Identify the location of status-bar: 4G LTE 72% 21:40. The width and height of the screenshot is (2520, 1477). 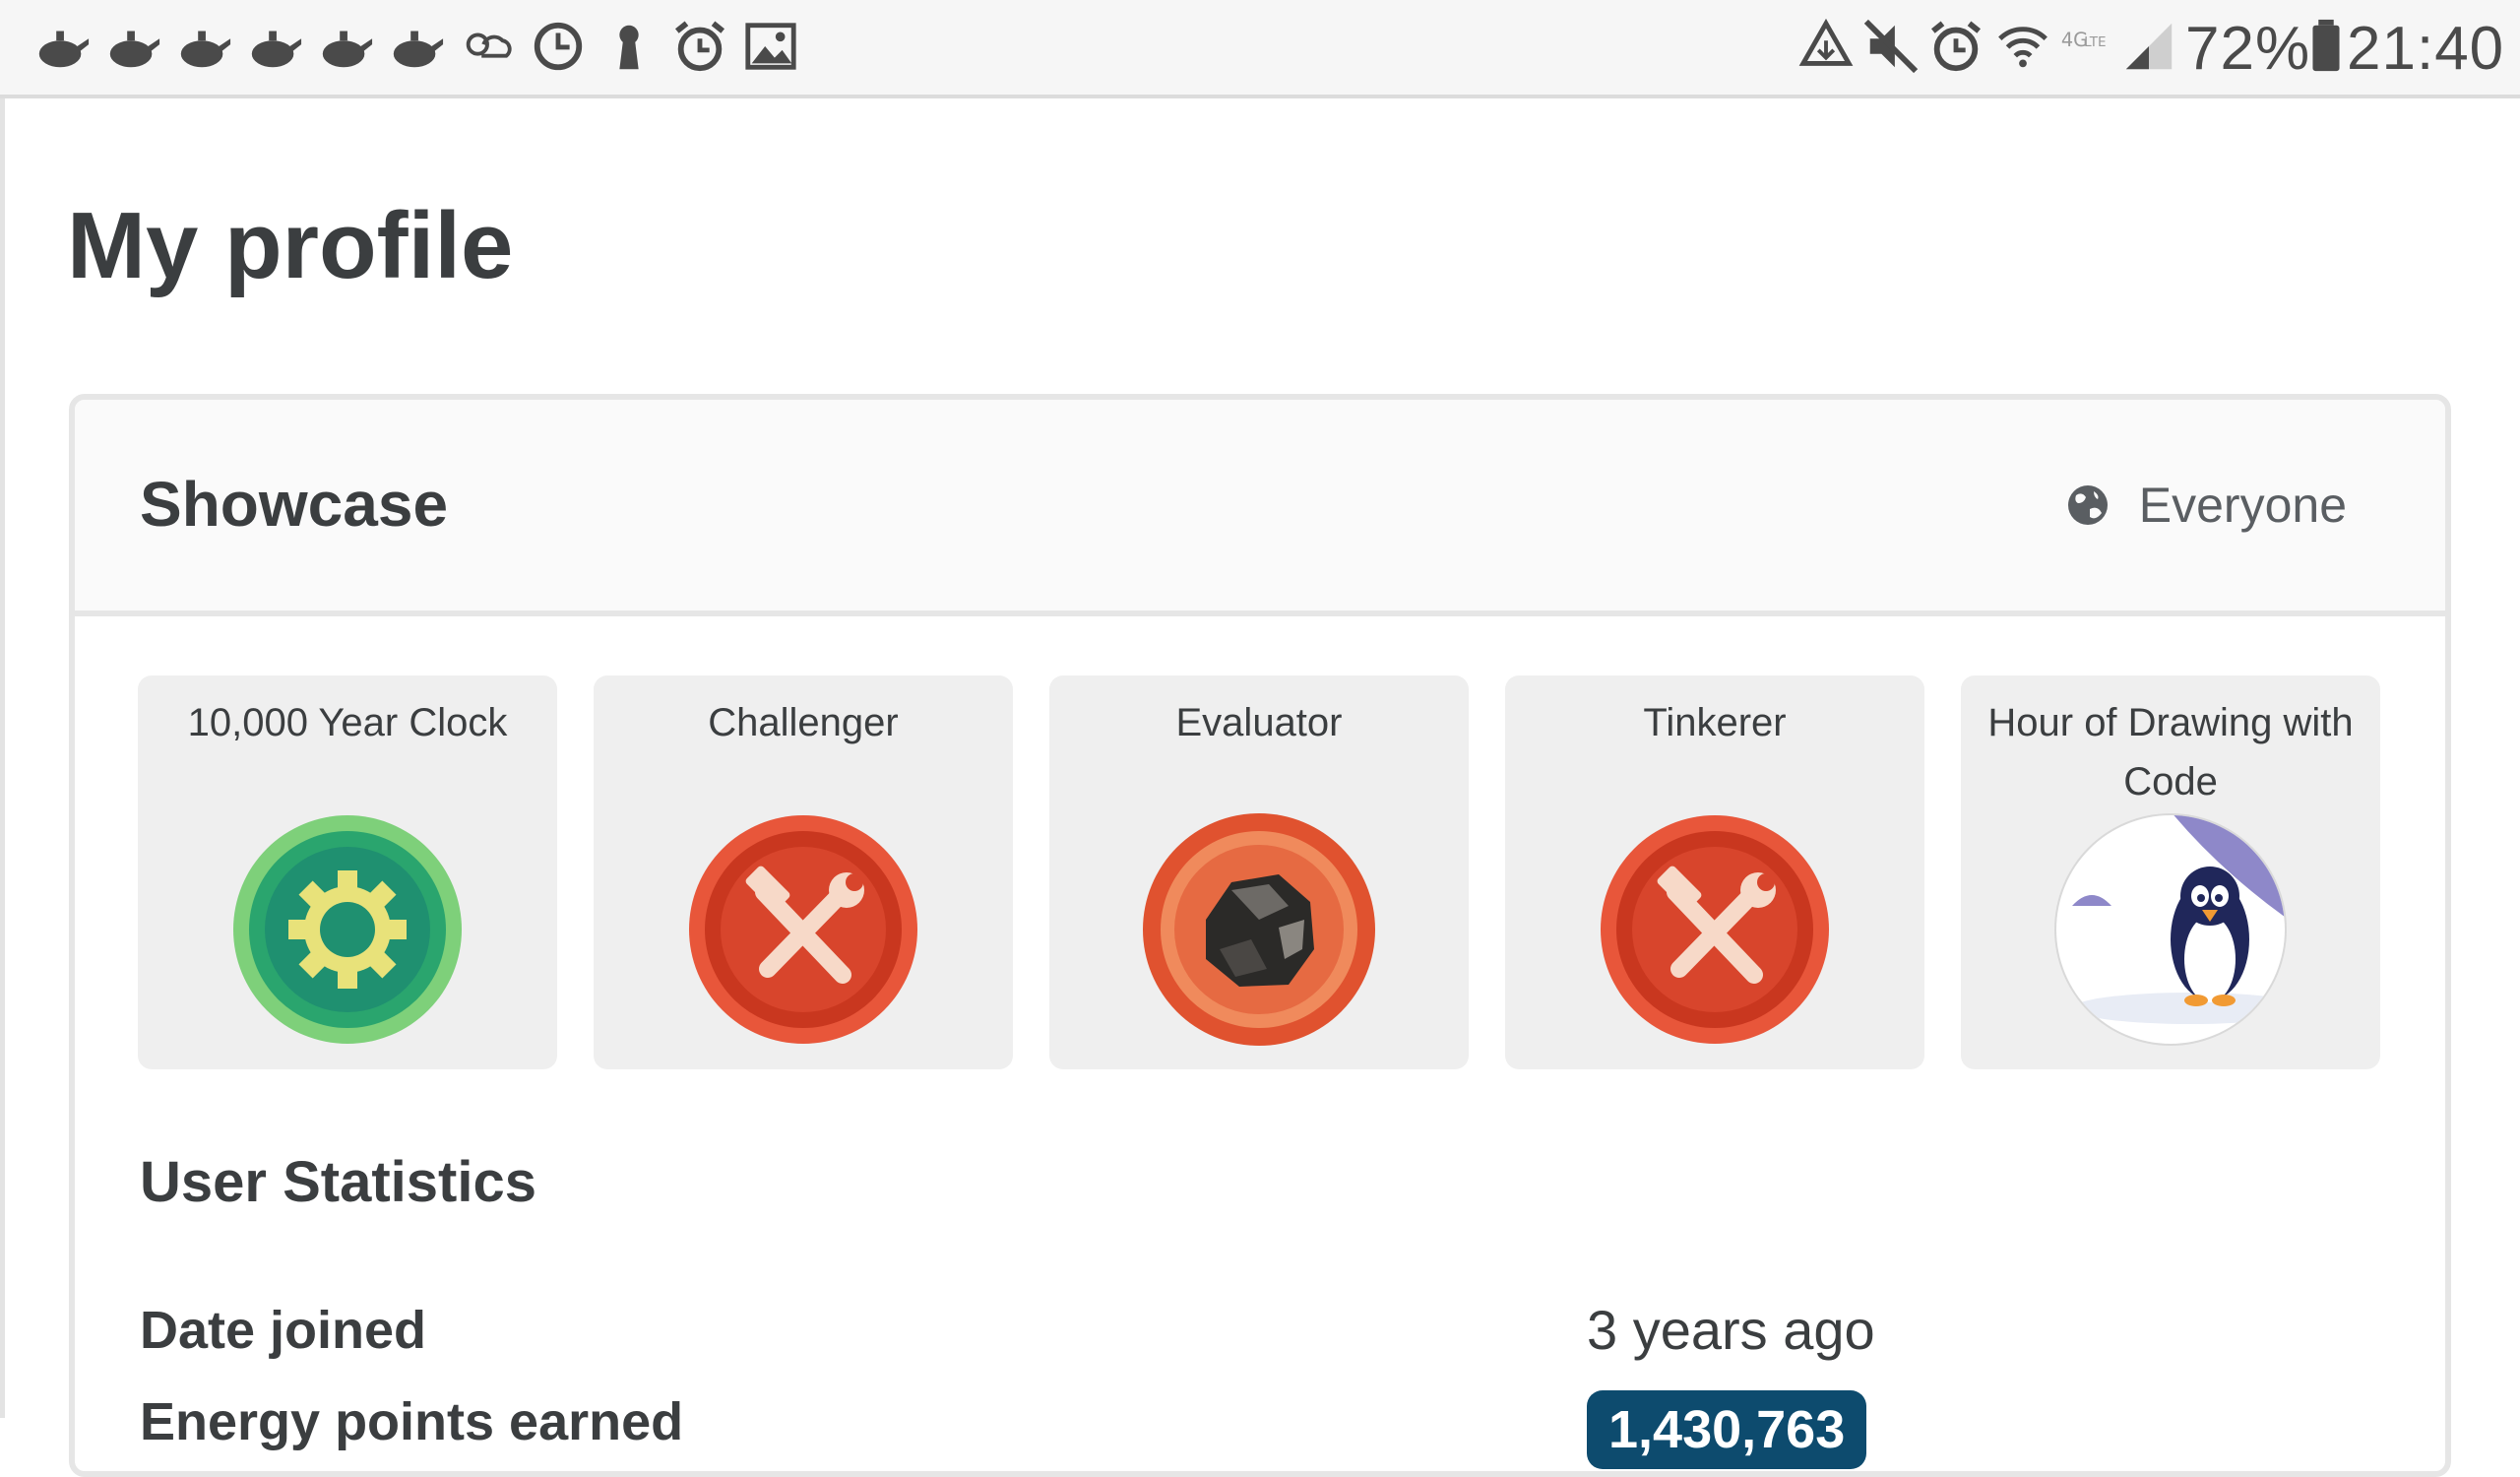
(1260, 49).